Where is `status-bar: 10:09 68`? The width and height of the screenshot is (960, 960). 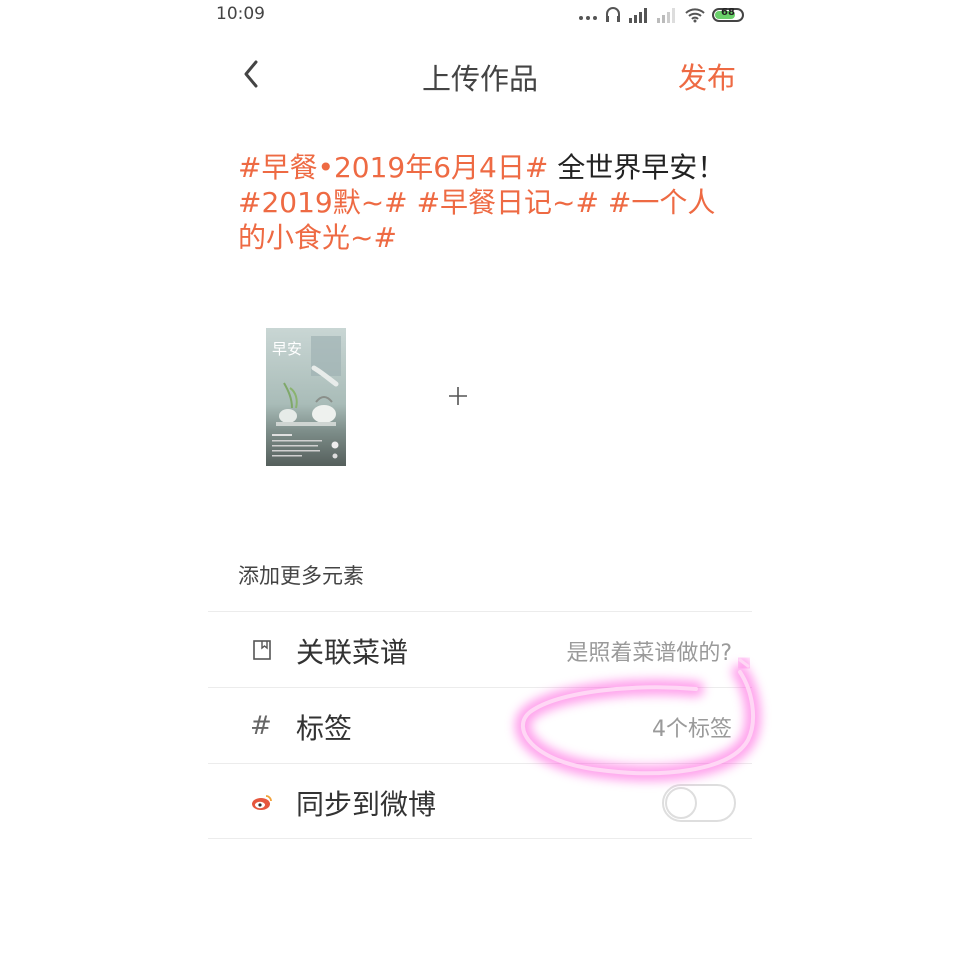
status-bar: 10:09 68 is located at coordinates (480, 15).